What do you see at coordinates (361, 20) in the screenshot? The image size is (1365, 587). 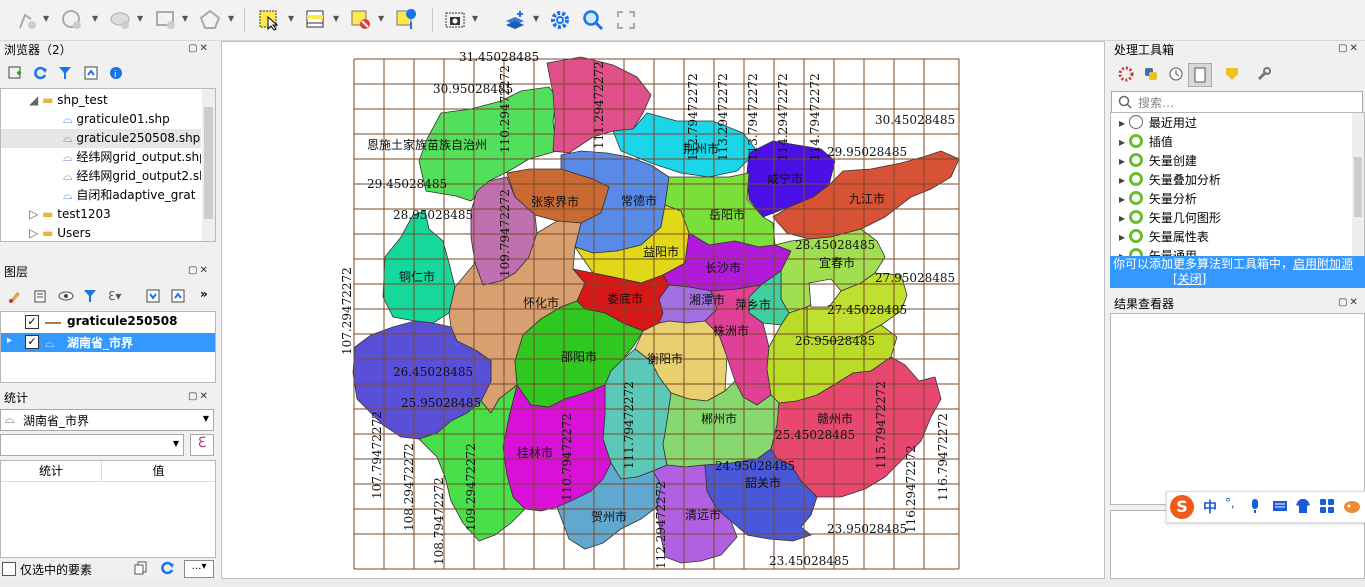 I see `deselect-icon` at bounding box center [361, 20].